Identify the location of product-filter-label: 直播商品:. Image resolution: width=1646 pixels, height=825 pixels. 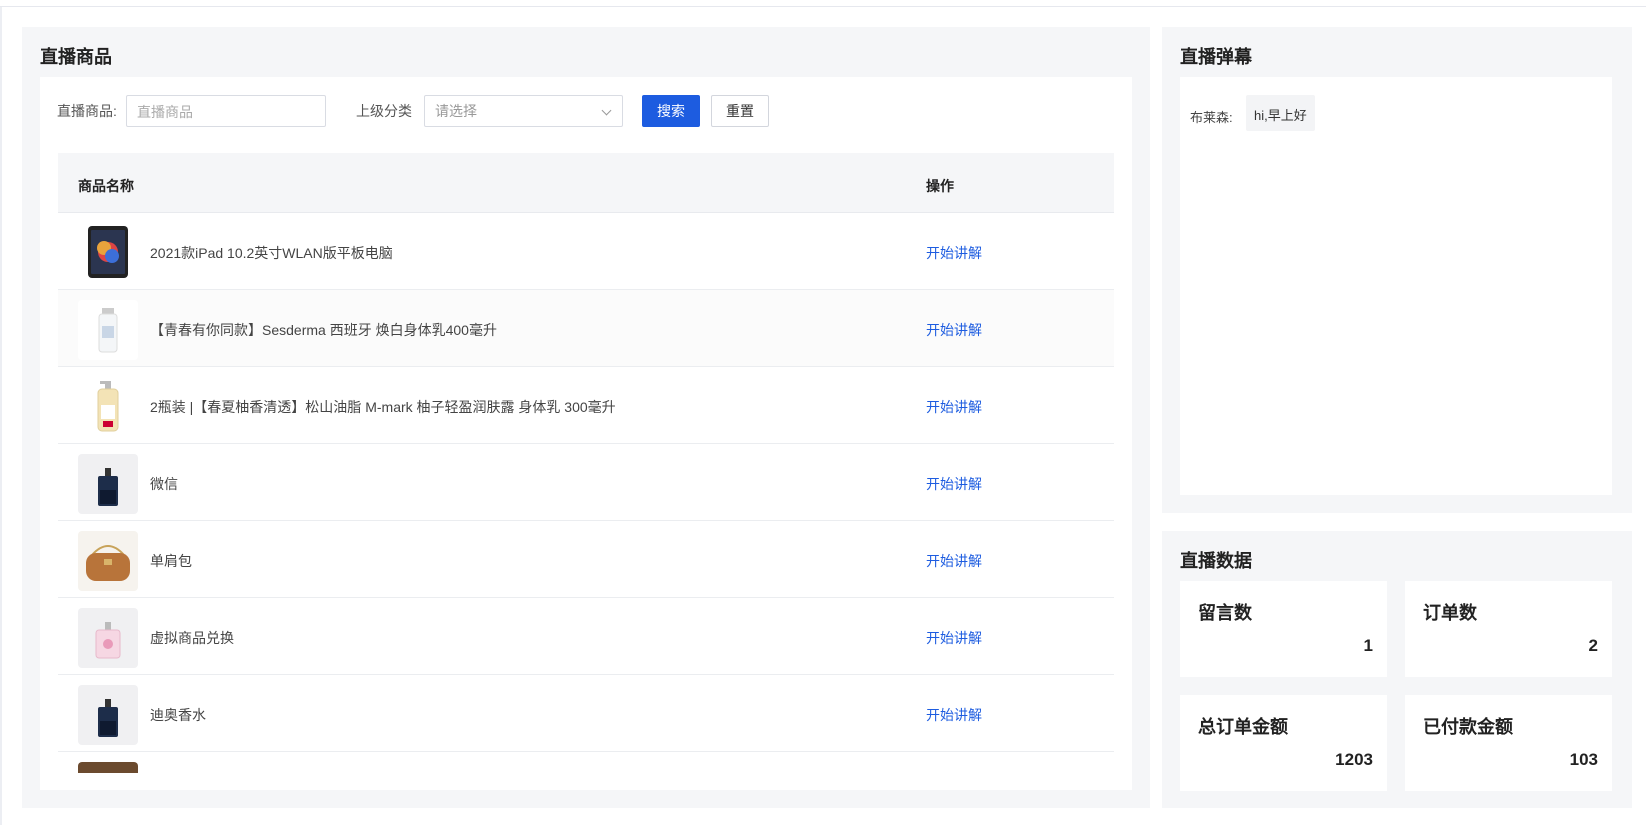
(87, 111).